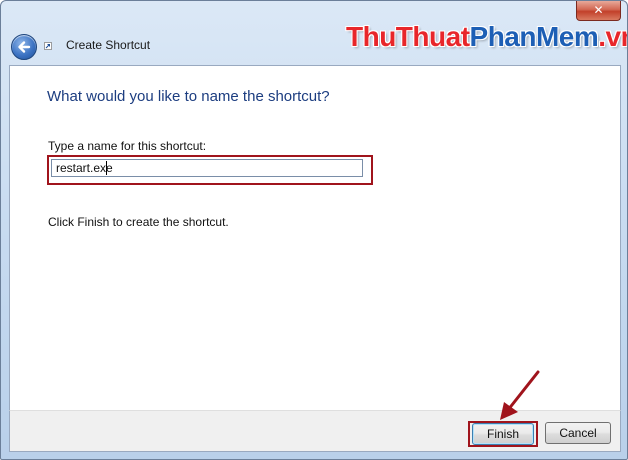 The image size is (628, 460). Describe the element at coordinates (612, 36) in the screenshot. I see `watermark-part3: .vn` at that location.